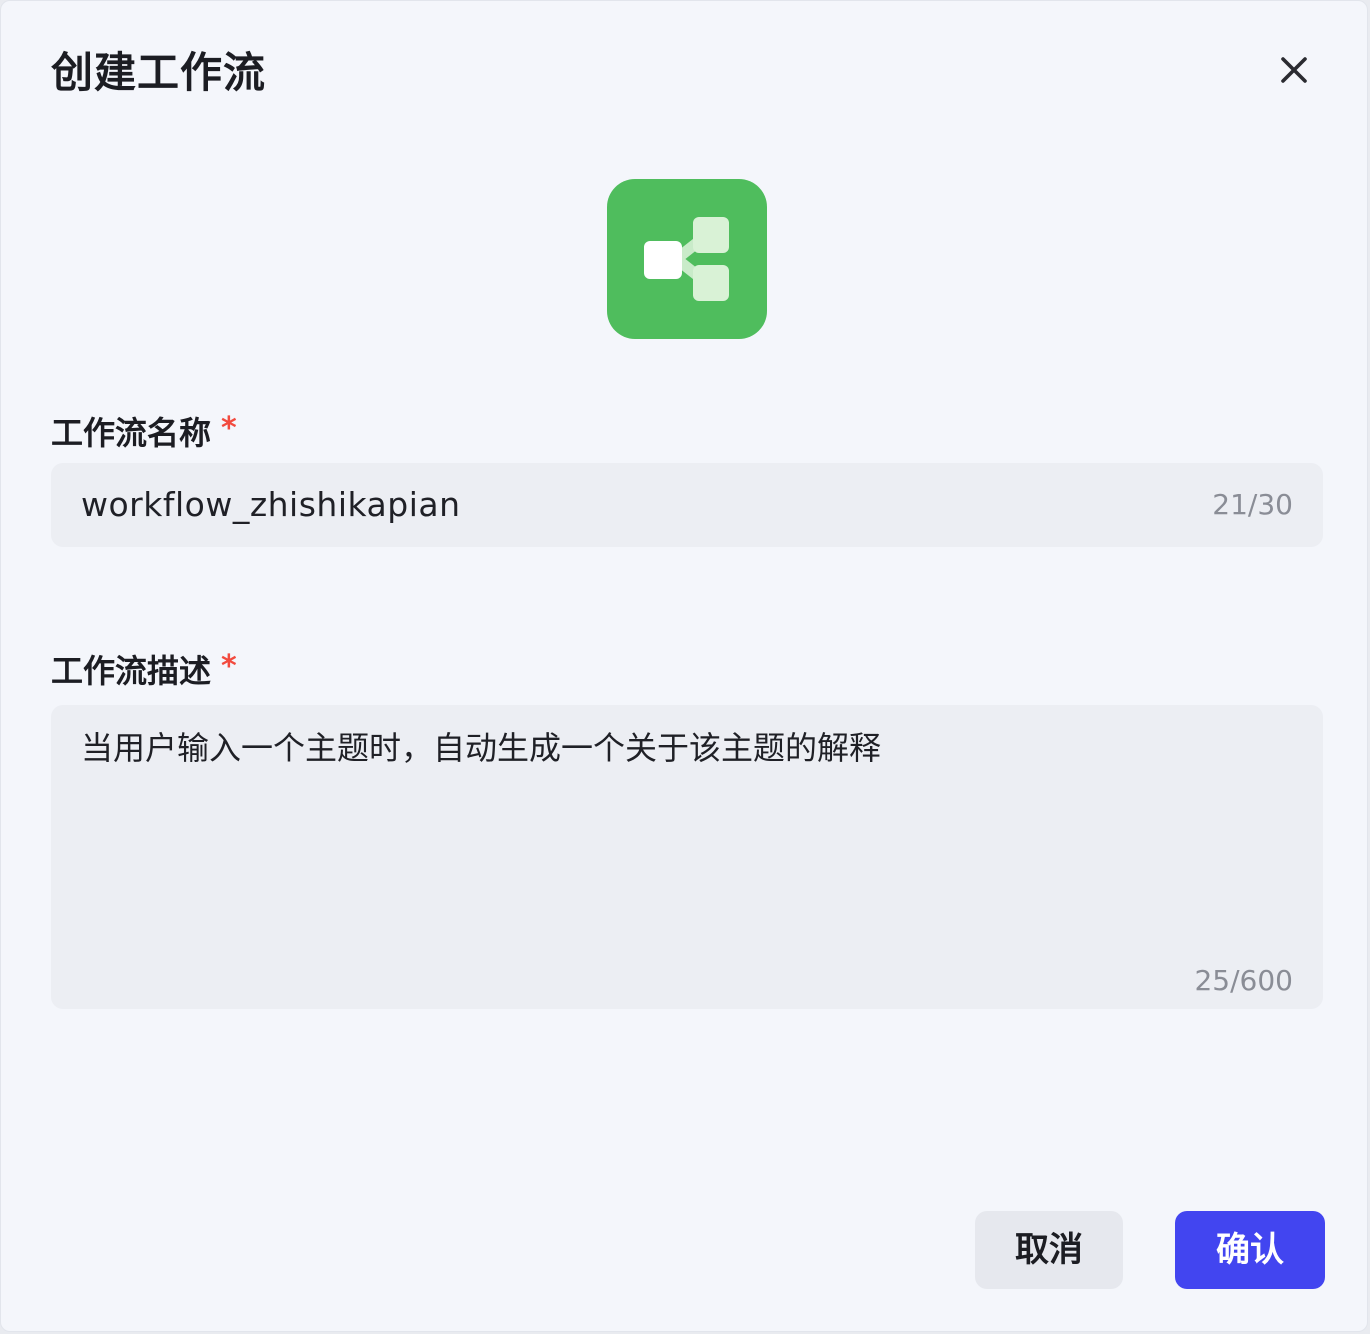  What do you see at coordinates (159, 72) in the screenshot?
I see `dialog-title: 创建工作流` at bounding box center [159, 72].